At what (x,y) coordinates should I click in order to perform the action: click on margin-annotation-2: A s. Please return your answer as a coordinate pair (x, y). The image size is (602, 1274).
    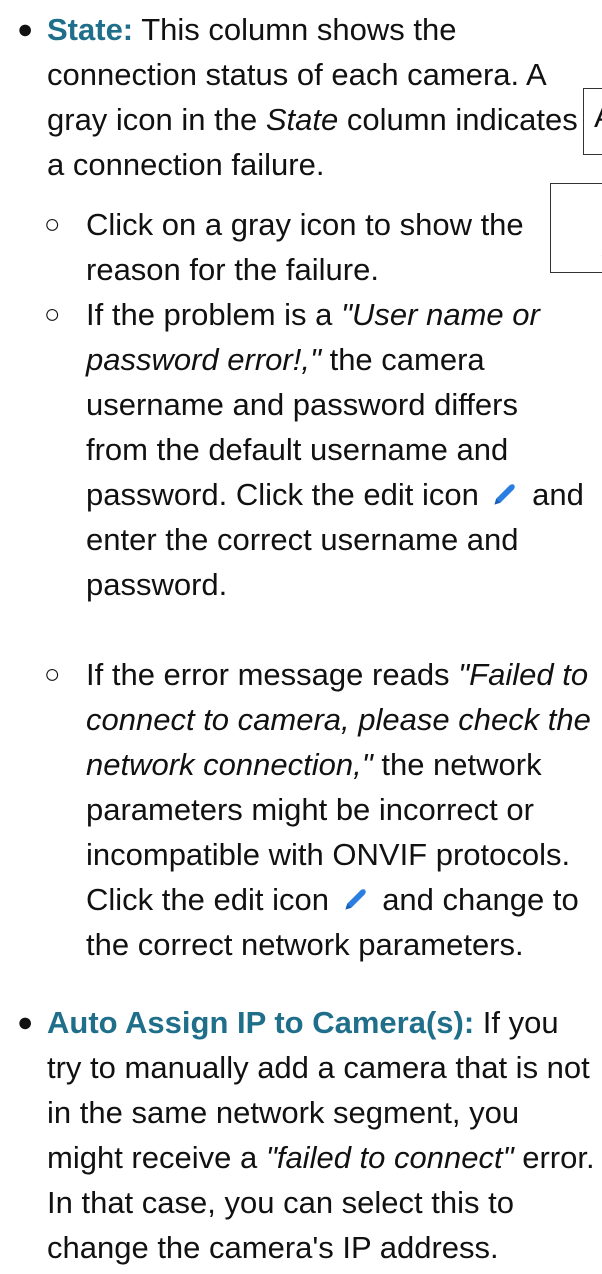
    Looking at the image, I should click on (576, 228).